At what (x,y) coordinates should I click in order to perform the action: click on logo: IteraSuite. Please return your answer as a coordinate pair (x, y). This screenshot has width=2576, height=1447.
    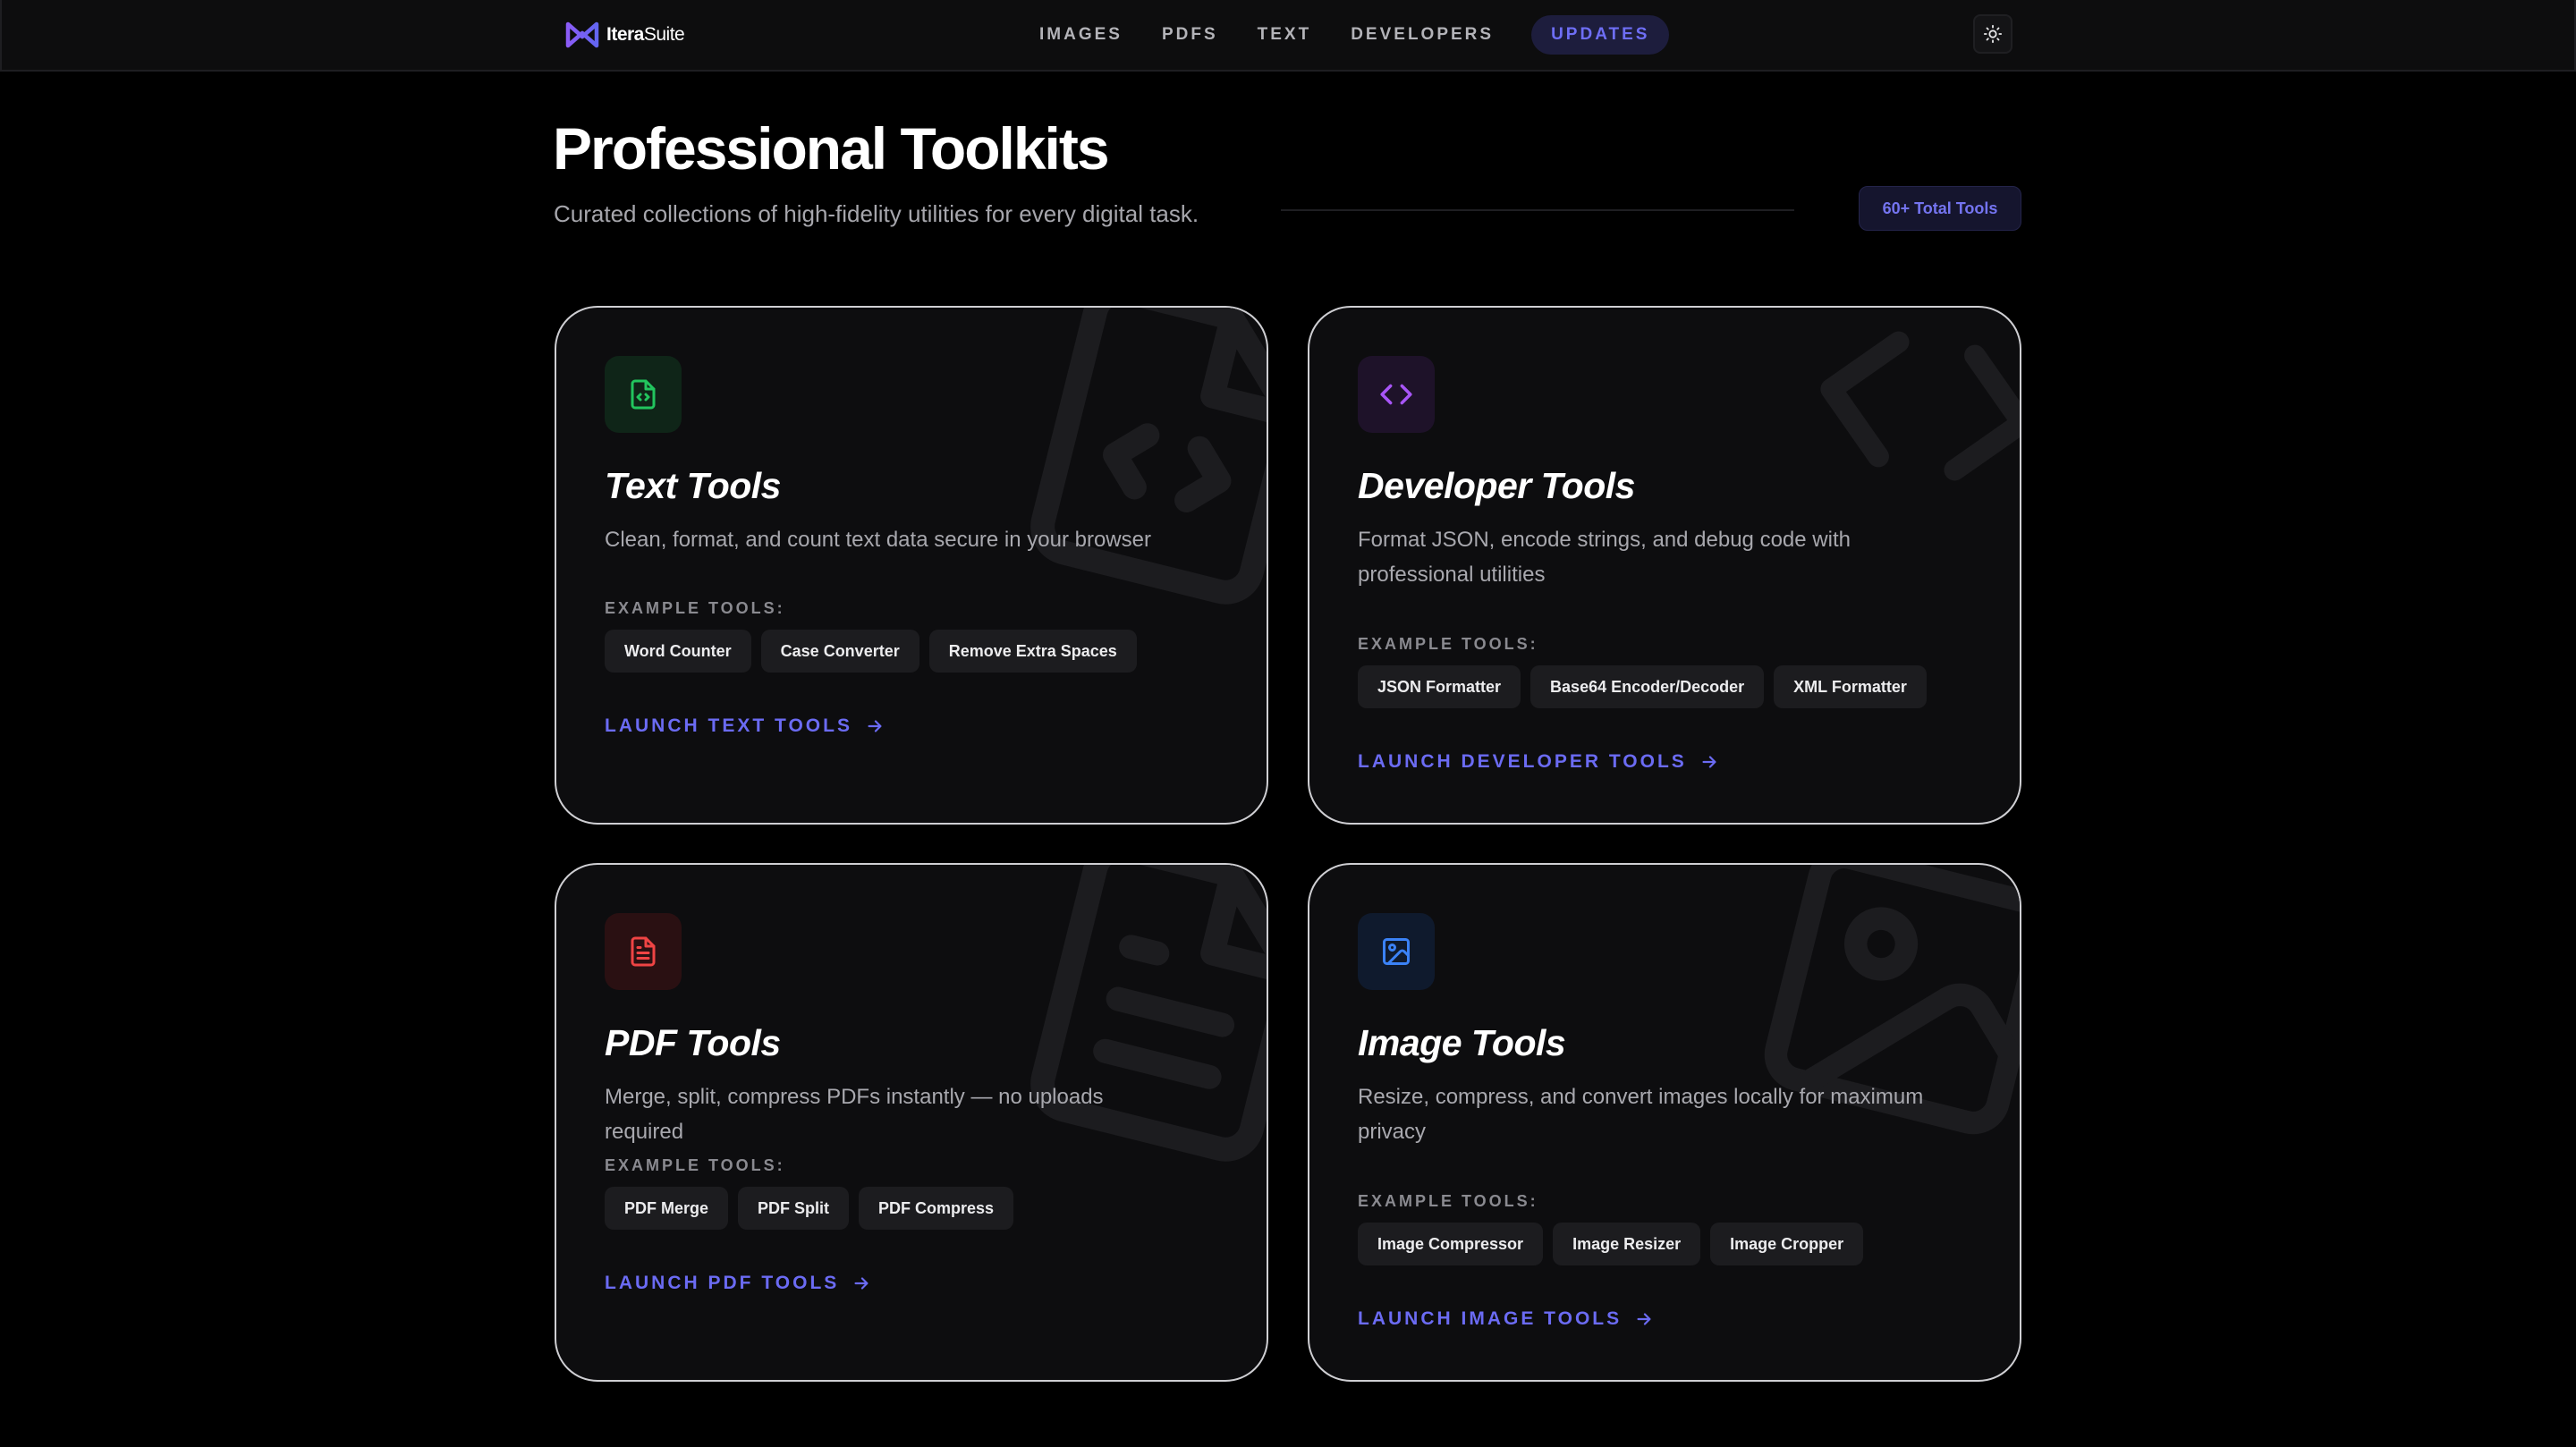
    Looking at the image, I should click on (624, 35).